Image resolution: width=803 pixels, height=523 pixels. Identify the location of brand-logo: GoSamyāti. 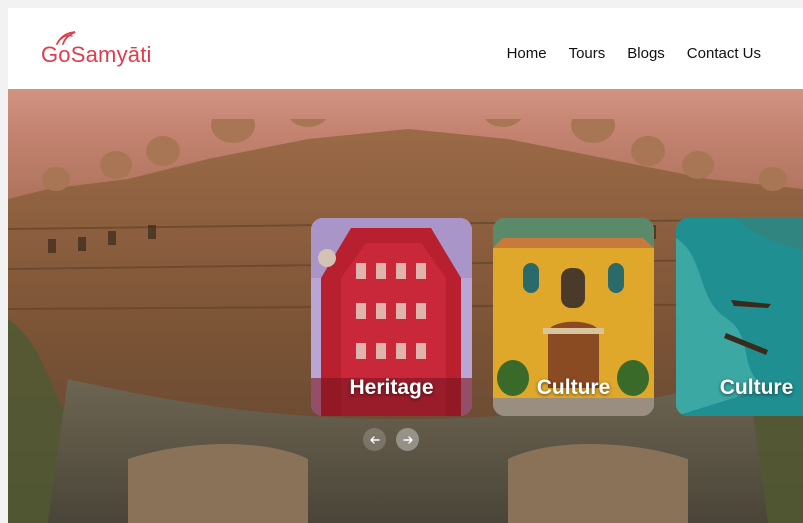
(96, 50).